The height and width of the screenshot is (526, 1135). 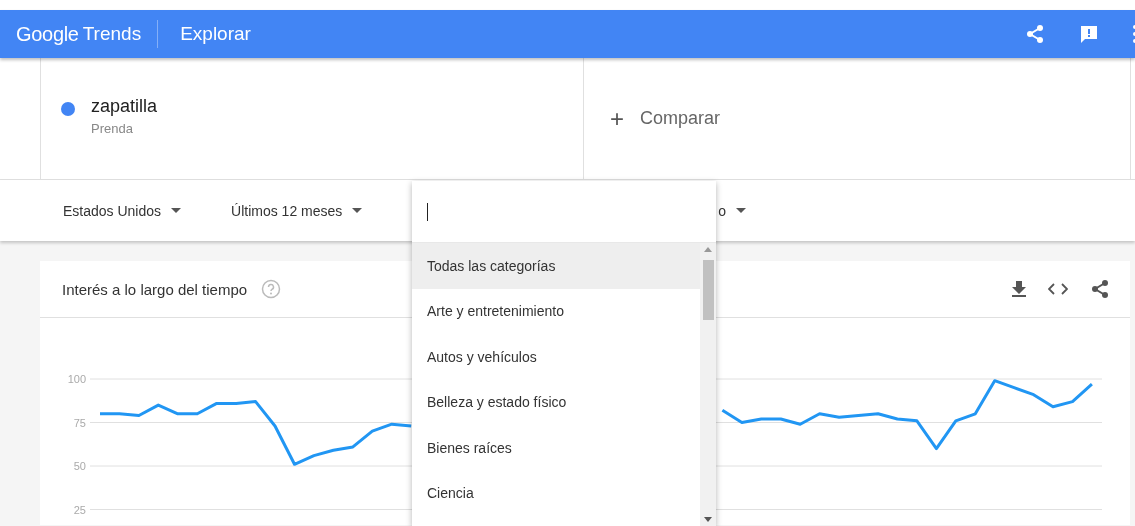 I want to click on category-option: Arte y entretenimiento, so click(x=556, y=311).